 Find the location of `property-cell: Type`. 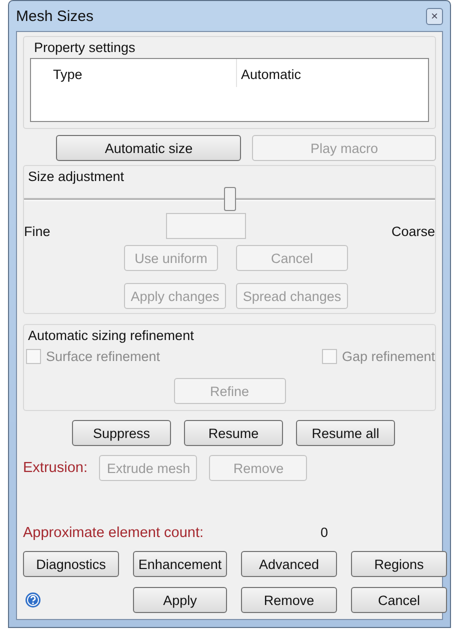

property-cell: Type is located at coordinates (134, 73).